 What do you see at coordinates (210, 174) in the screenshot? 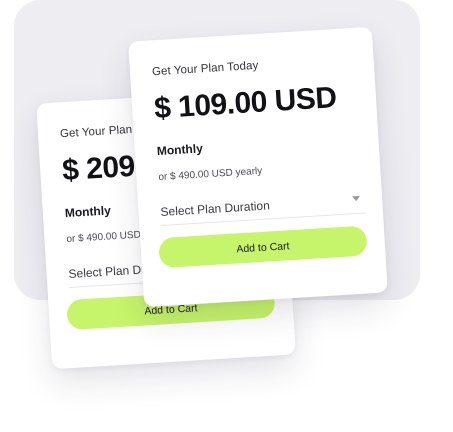
I see `plan-yearly-note: or $ 490.00 USD yearly` at bounding box center [210, 174].